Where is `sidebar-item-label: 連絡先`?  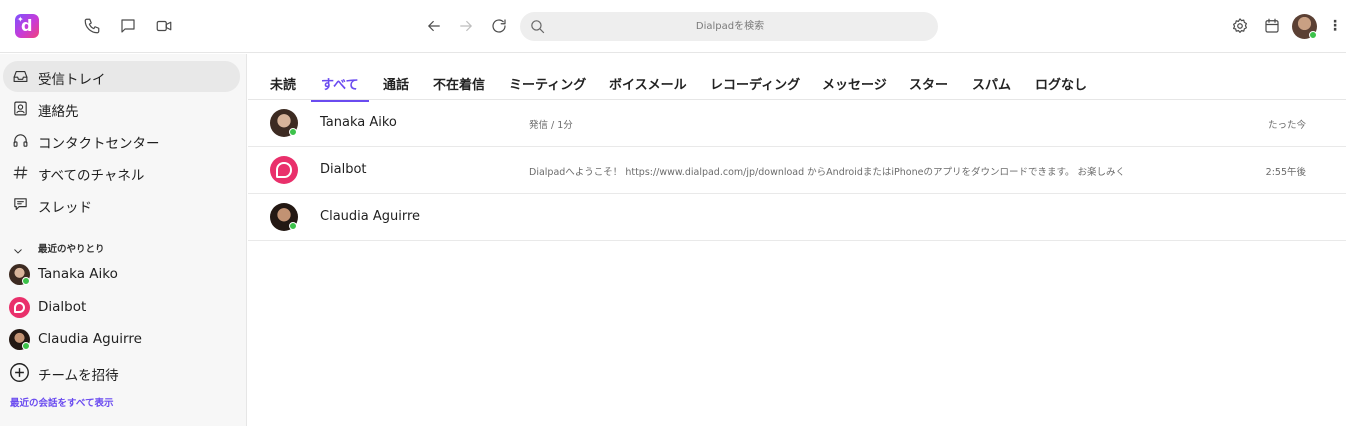 sidebar-item-label: 連絡先 is located at coordinates (58, 112).